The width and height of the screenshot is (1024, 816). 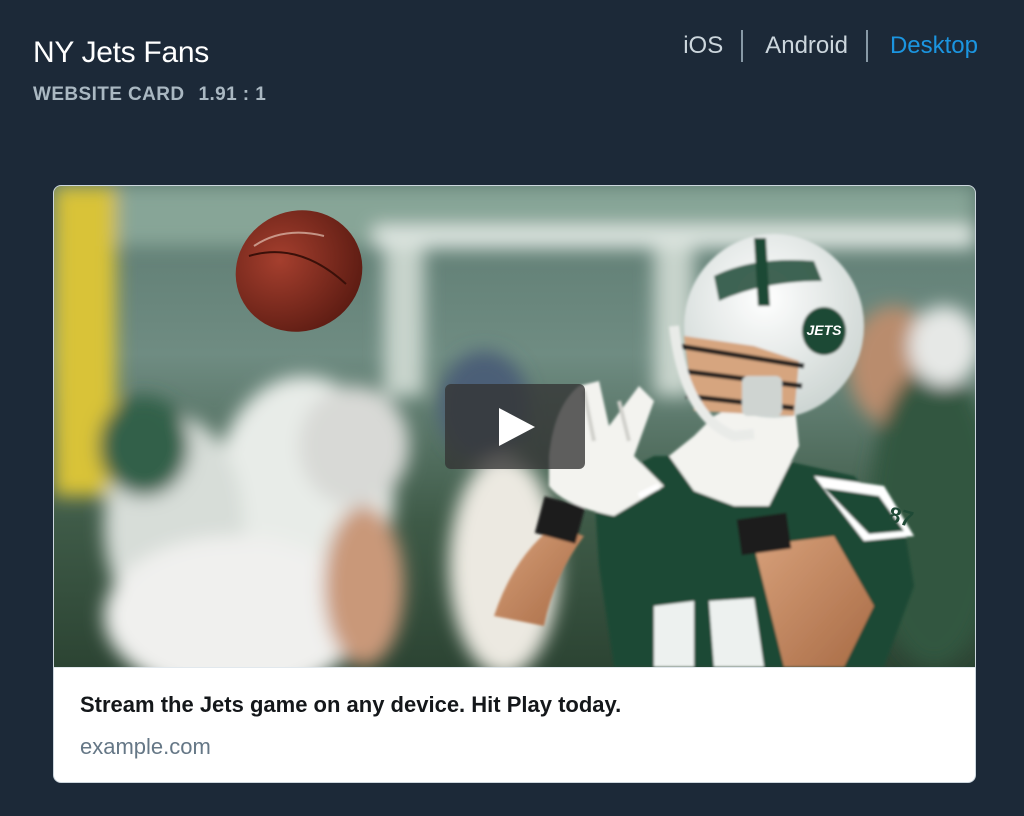 I want to click on tab-ios: iOS, so click(x=703, y=46).